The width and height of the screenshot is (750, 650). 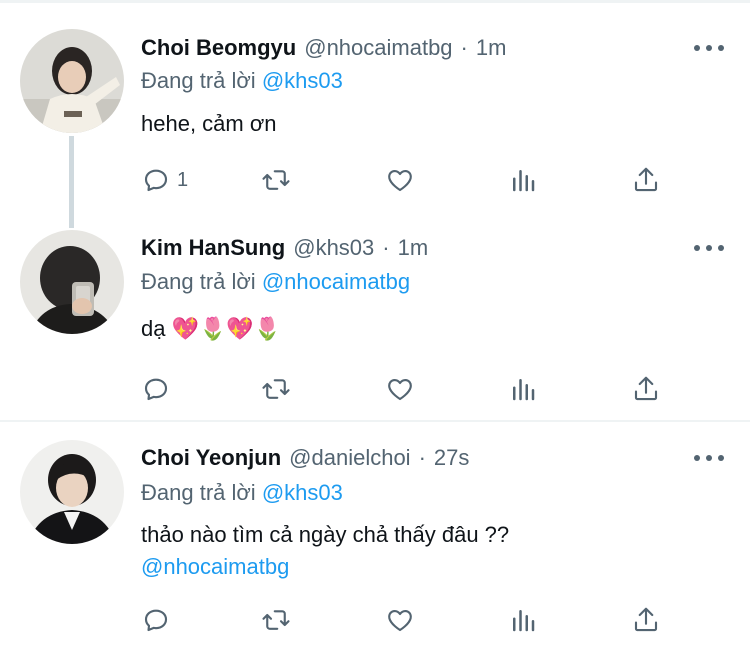 What do you see at coordinates (333, 248) in the screenshot?
I see `user-handle: @khs03` at bounding box center [333, 248].